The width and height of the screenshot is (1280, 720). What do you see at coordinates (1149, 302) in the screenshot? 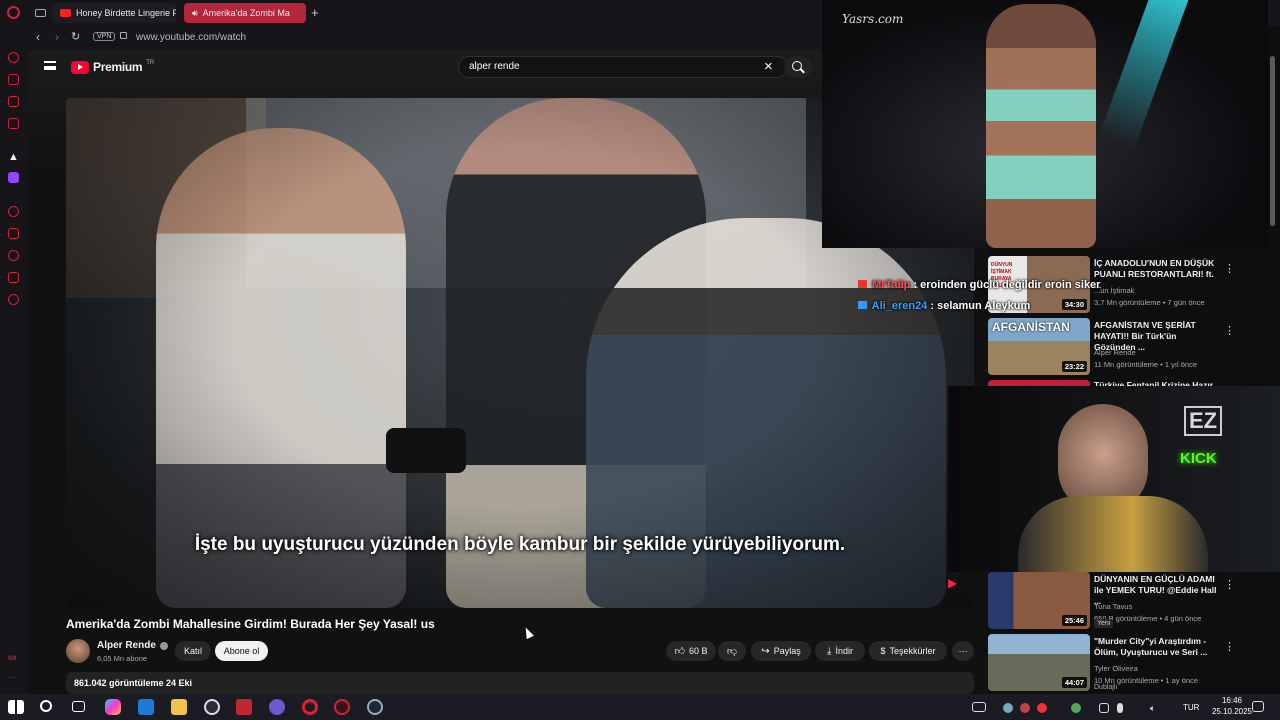
I see `rec-meta: 3,7 Mn görüntüleme • 7 gün önce` at bounding box center [1149, 302].